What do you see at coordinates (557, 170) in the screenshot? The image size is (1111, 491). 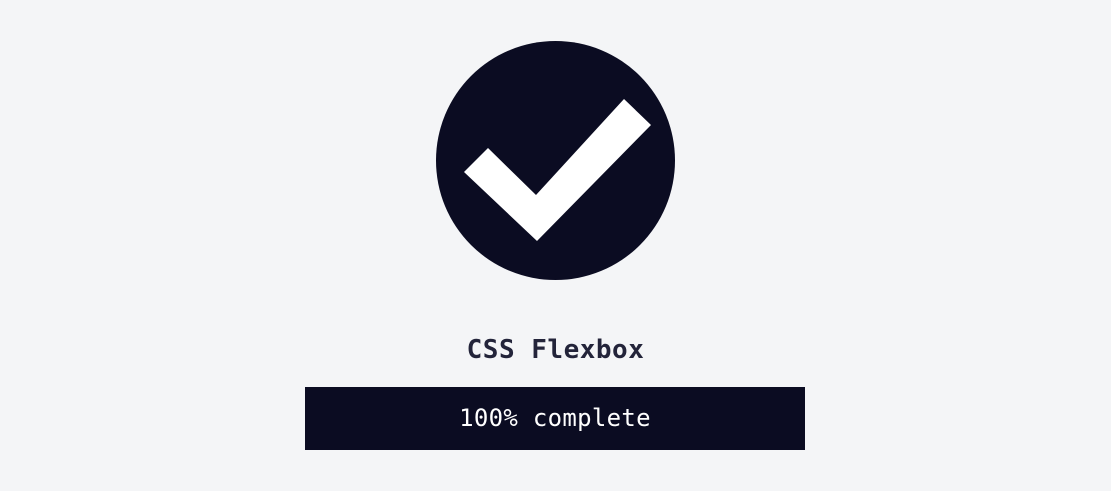 I see `checkmark-icon` at bounding box center [557, 170].